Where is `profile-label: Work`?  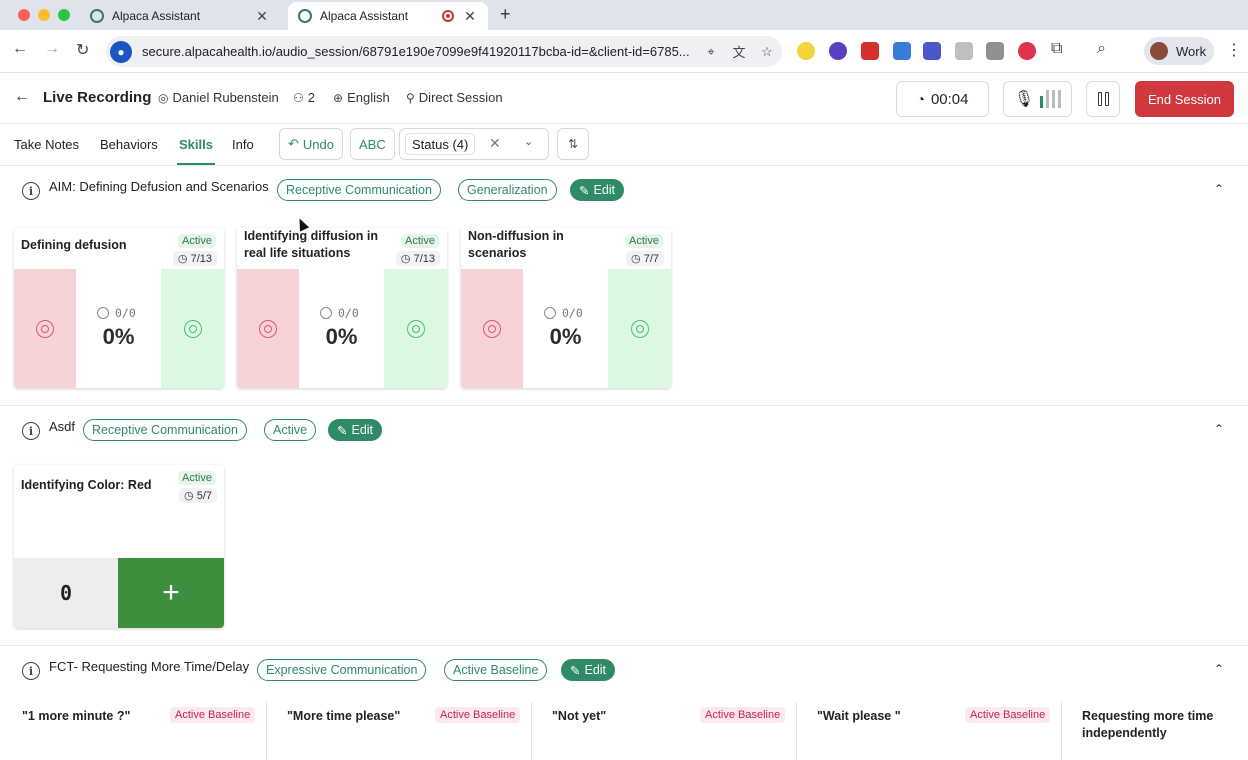
profile-label: Work is located at coordinates (1191, 51).